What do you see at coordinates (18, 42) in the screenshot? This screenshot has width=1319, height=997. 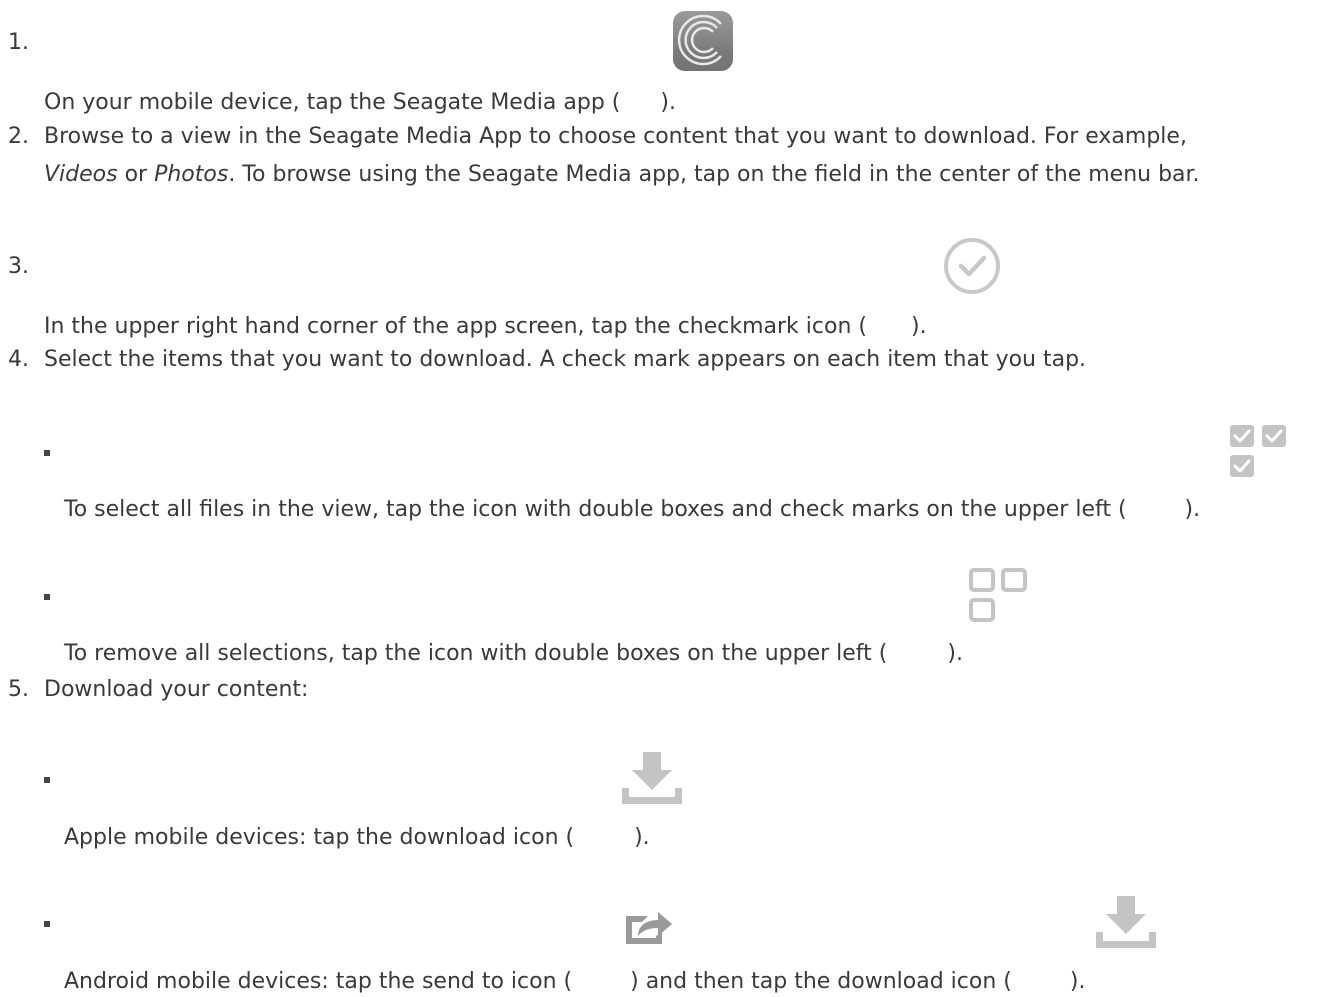 I see `step-1-number: 1.` at bounding box center [18, 42].